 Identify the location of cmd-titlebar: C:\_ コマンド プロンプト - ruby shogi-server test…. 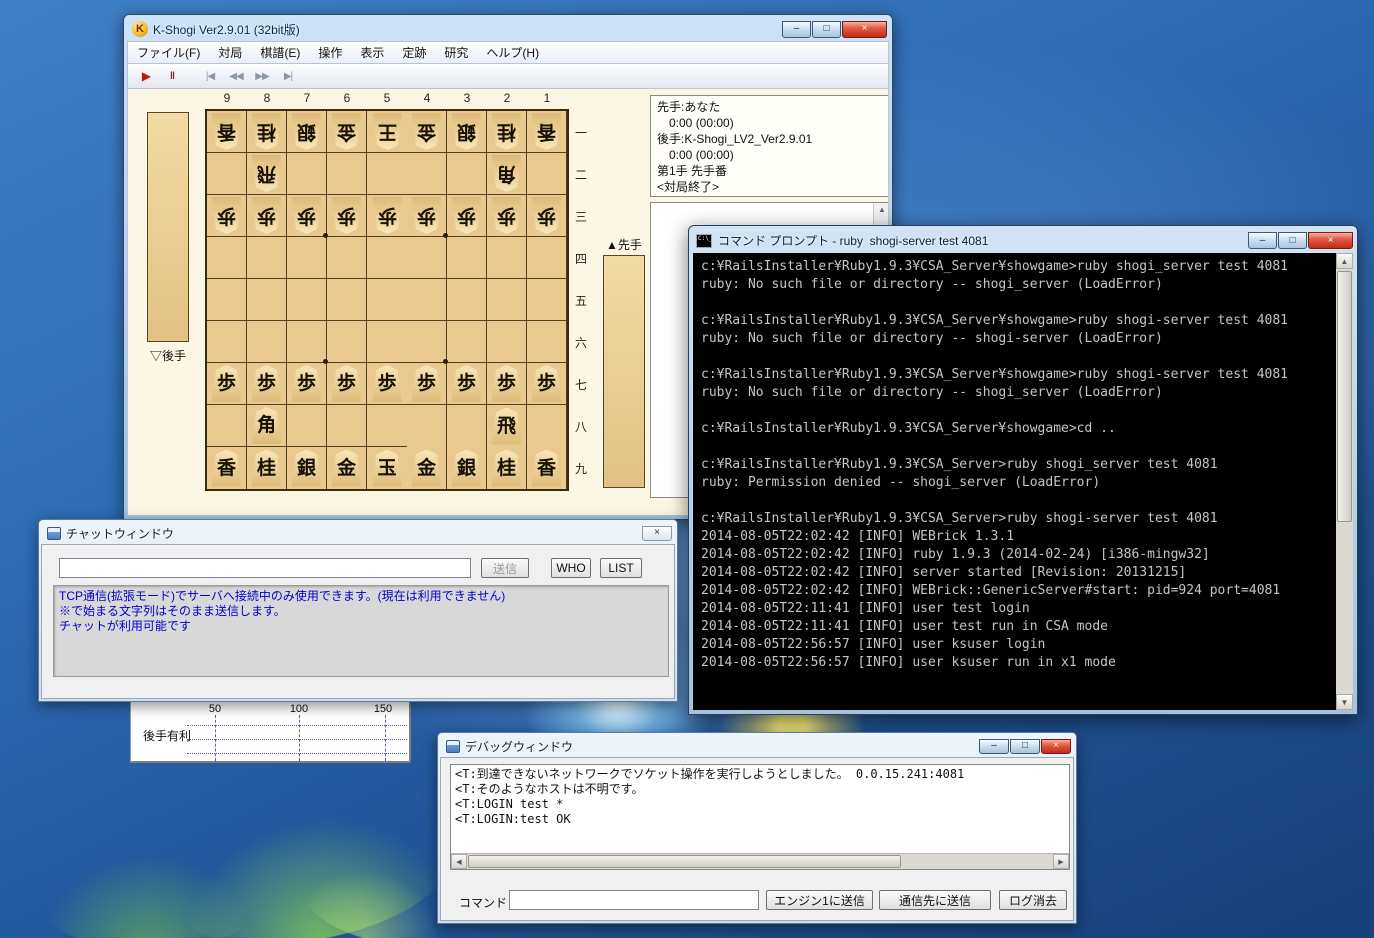
(1023, 239).